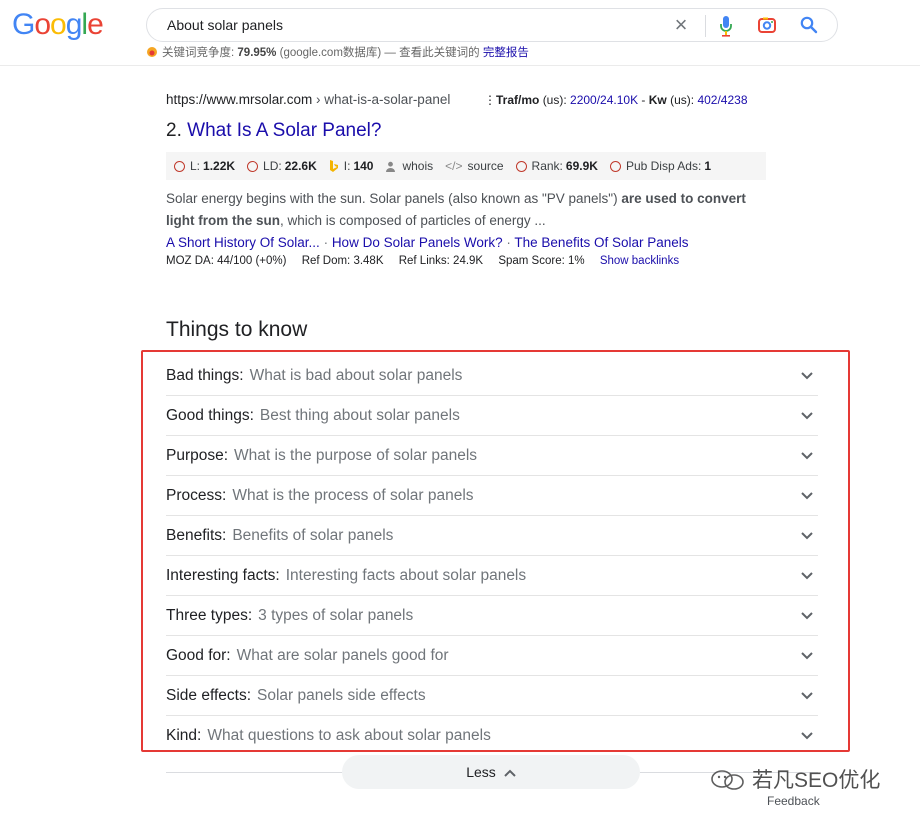 The image size is (920, 820). Describe the element at coordinates (767, 27) in the screenshot. I see `lens-icon` at that location.